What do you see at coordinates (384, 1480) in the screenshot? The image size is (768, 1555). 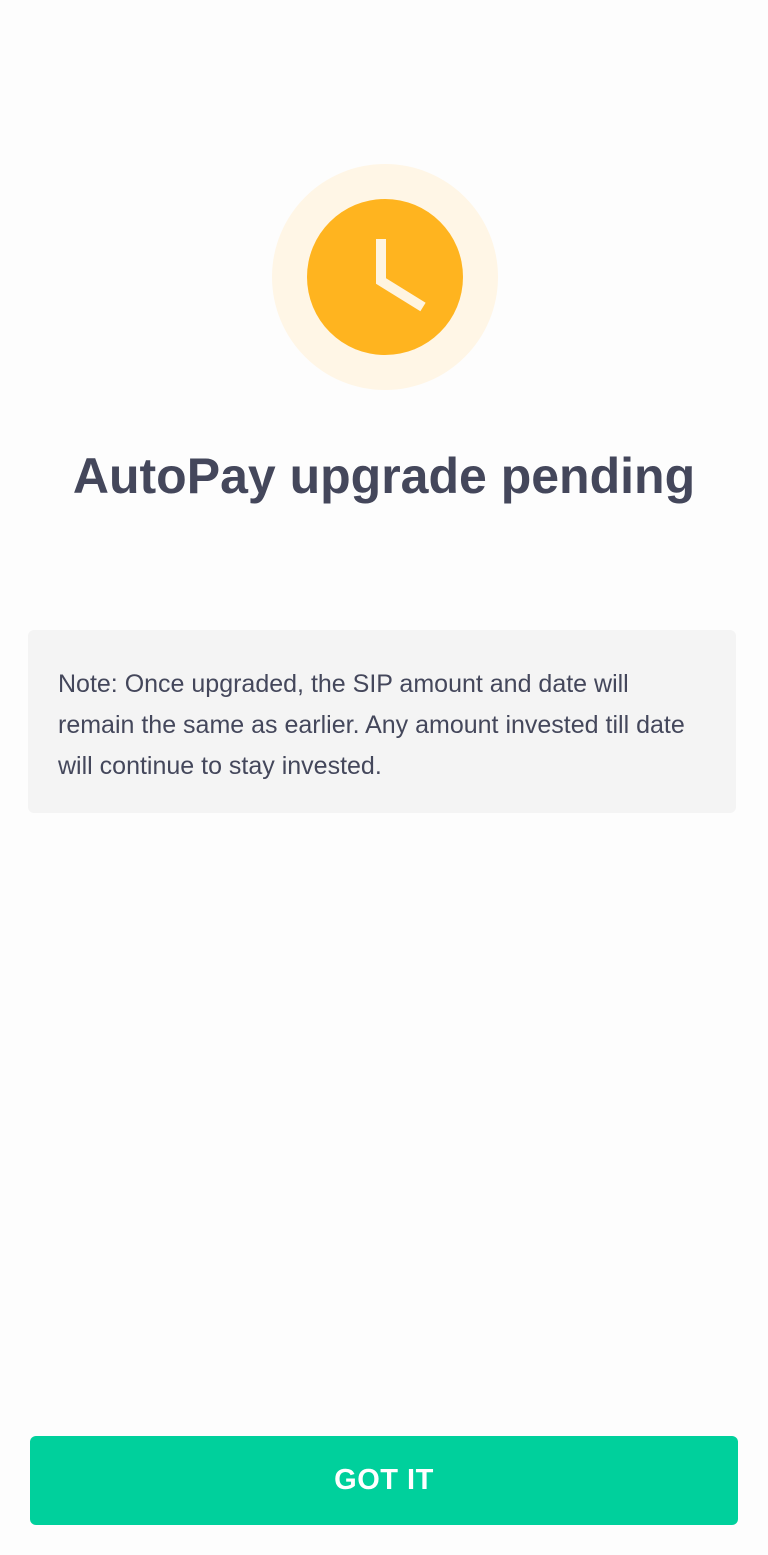 I see `got-it-button: GOT IT` at bounding box center [384, 1480].